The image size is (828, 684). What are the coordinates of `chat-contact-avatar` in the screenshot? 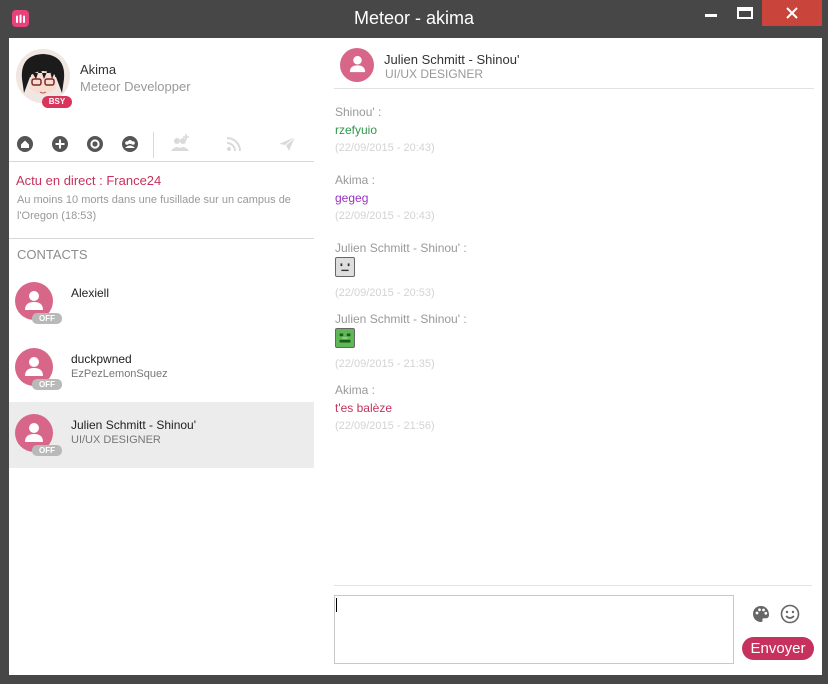 It's located at (357, 65).